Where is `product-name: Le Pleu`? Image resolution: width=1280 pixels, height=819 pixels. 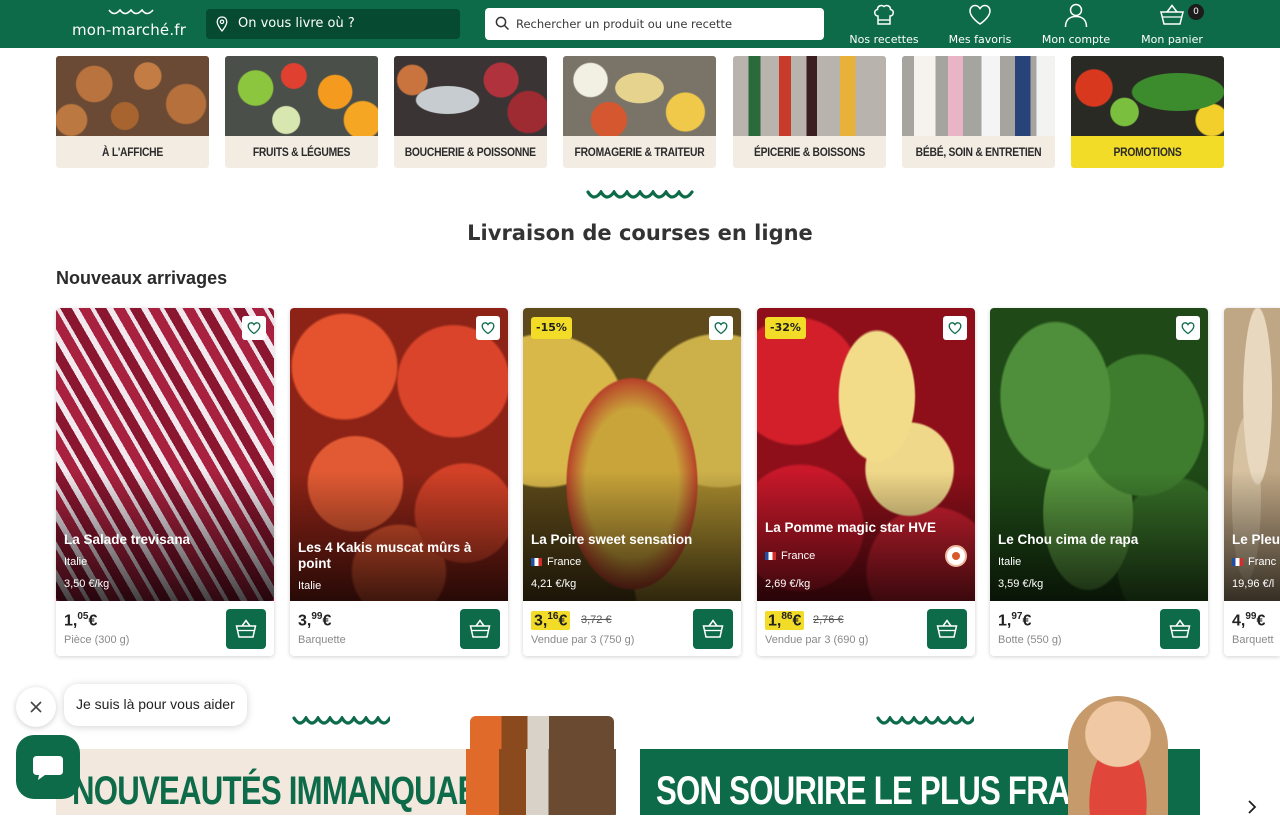
product-name: Le Pleu is located at coordinates (1256, 539).